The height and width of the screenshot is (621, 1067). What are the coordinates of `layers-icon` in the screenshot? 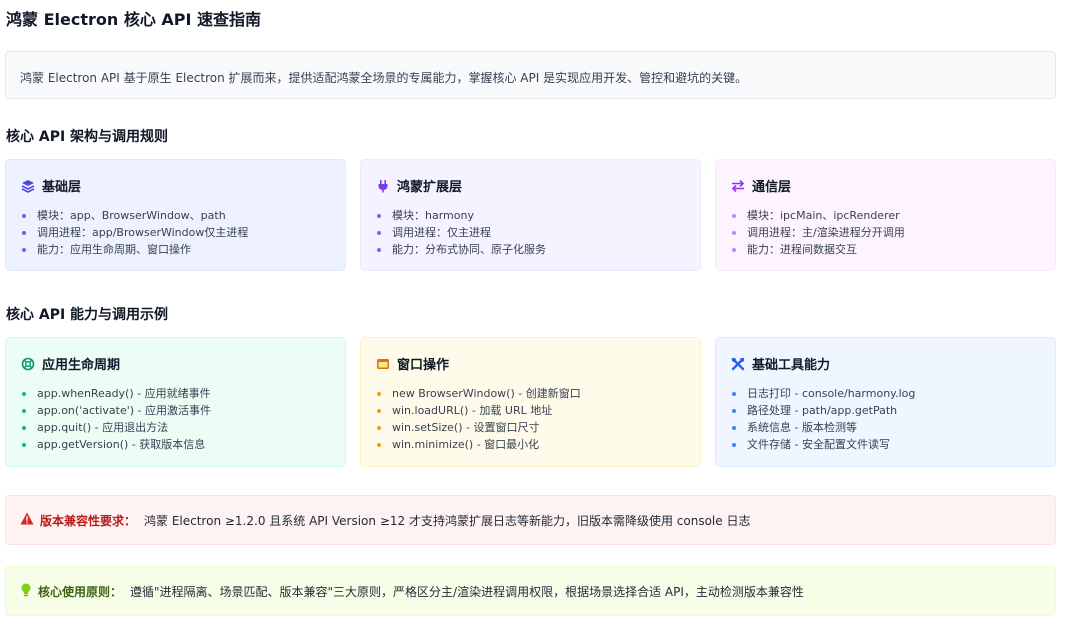 It's located at (28, 186).